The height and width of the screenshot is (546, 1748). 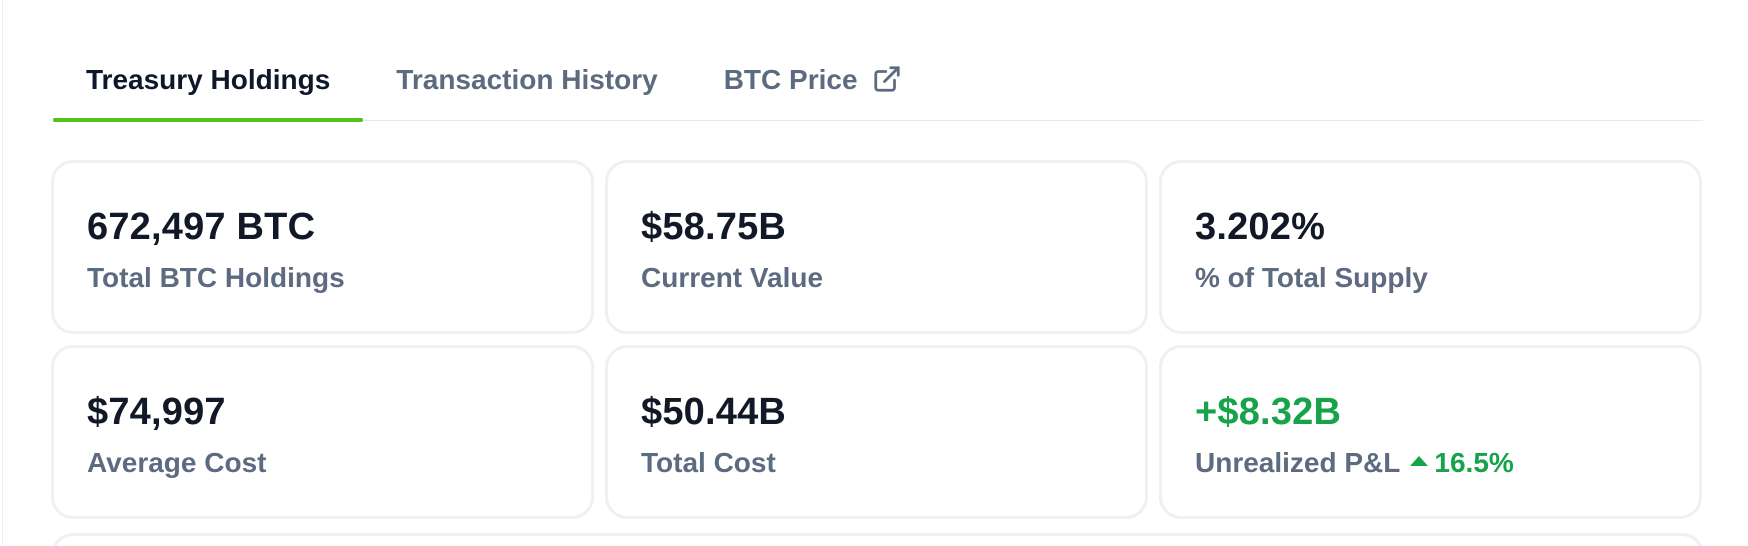 I want to click on stat-label-text: % of Total Supply, so click(x=1311, y=277).